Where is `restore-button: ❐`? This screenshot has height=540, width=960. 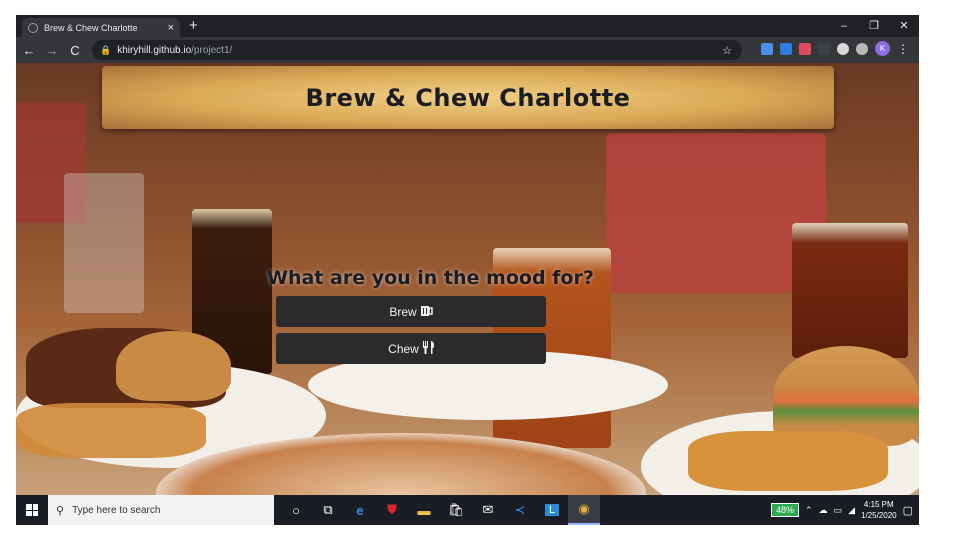
restore-button: ❐ is located at coordinates (874, 26).